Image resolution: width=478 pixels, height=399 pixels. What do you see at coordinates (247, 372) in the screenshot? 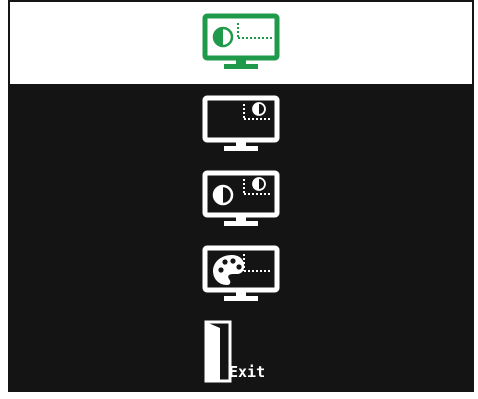
I see `exit-label: Exit` at bounding box center [247, 372].